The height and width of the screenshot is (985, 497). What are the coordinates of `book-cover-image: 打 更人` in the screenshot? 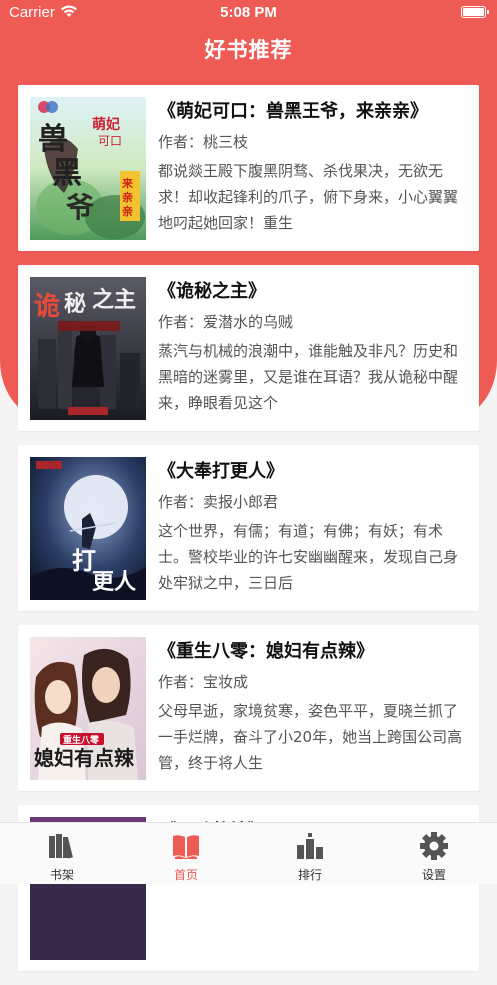 It's located at (88, 528).